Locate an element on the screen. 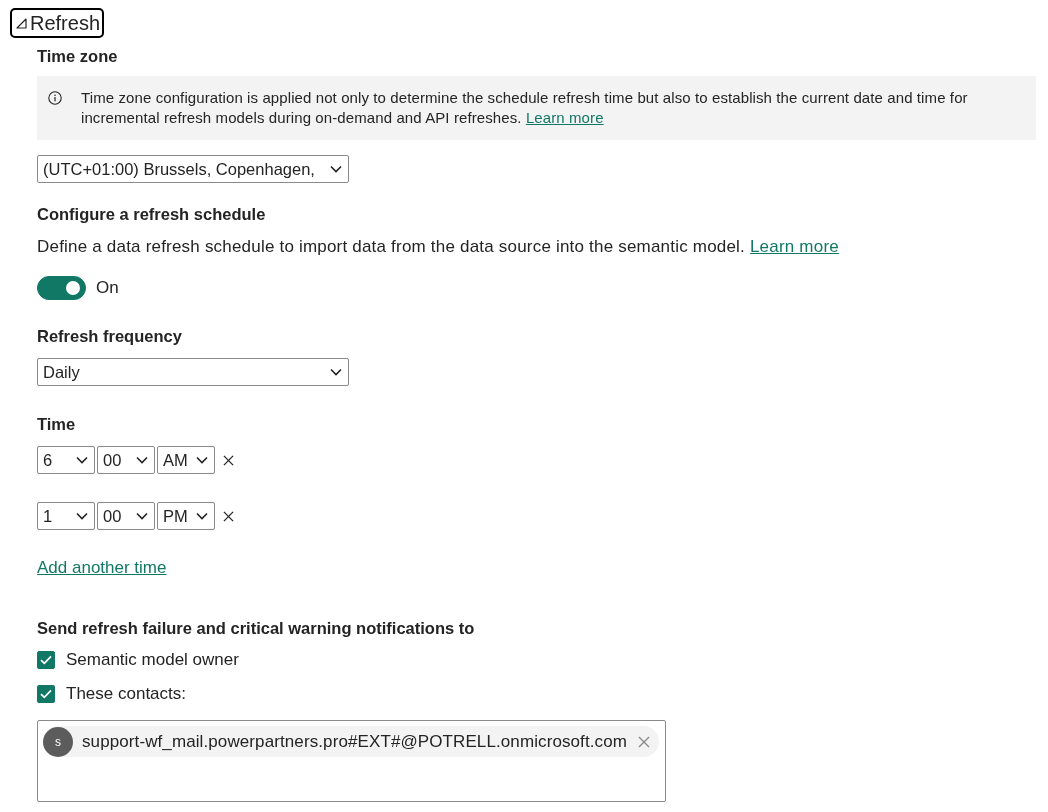 The width and height of the screenshot is (1048, 812). period-select: AM is located at coordinates (186, 460).